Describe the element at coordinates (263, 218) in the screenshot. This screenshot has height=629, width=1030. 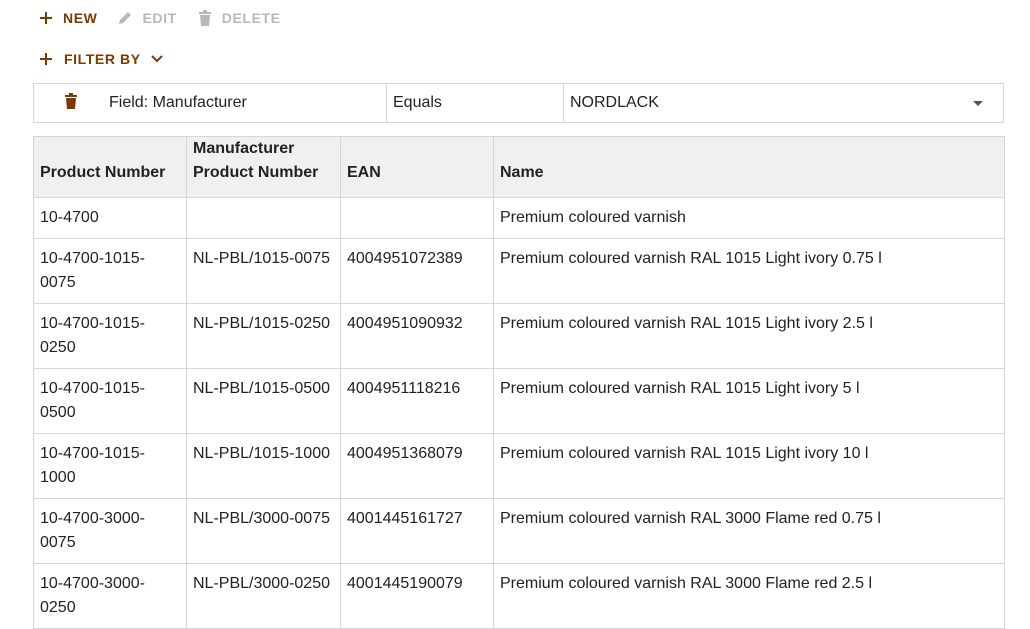
I see `cell-manufacturer-number` at that location.